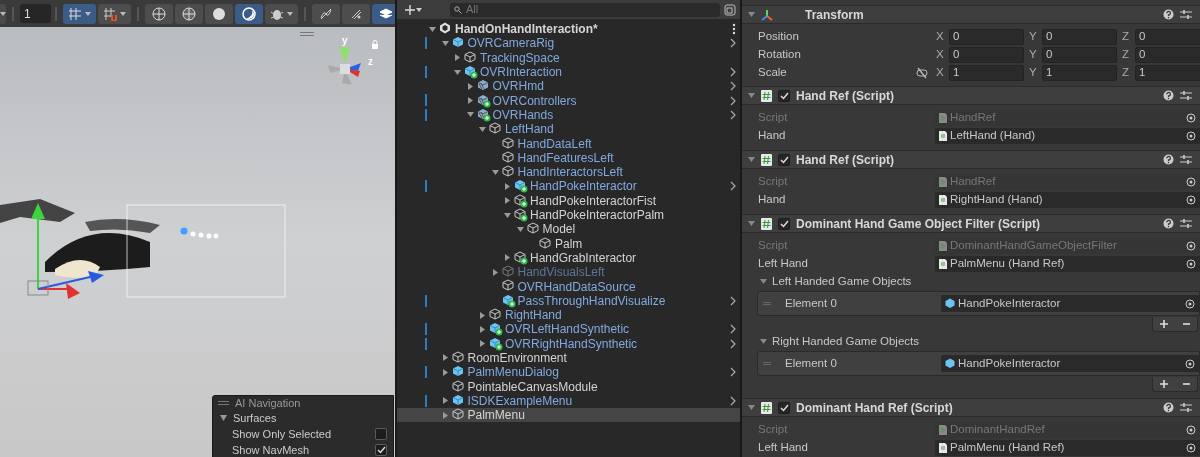 The width and height of the screenshot is (1200, 457). Describe the element at coordinates (1067, 135) in the screenshot. I see `object-field: LeftHand (Hand)` at that location.